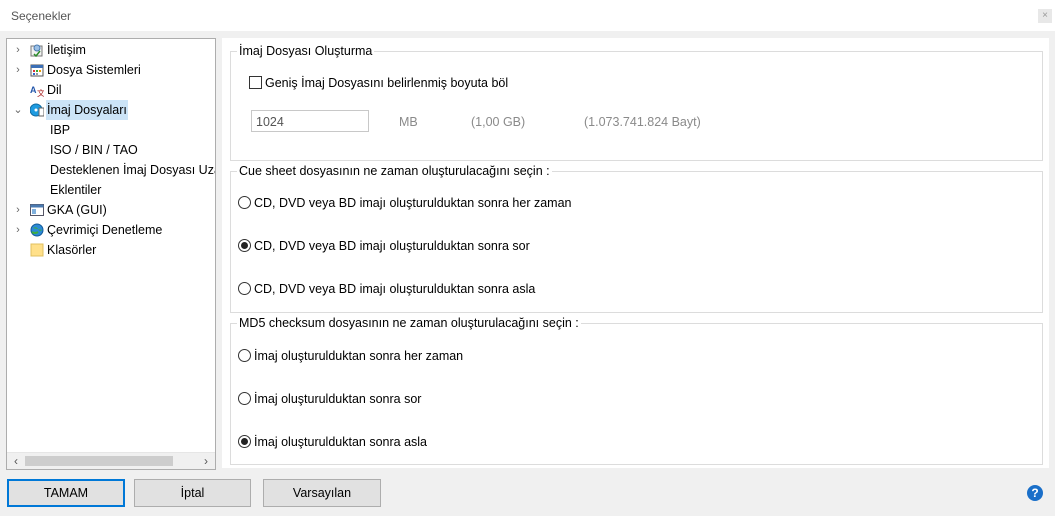  What do you see at coordinates (527, 15) in the screenshot?
I see `title-bar: Seçenekler ×` at bounding box center [527, 15].